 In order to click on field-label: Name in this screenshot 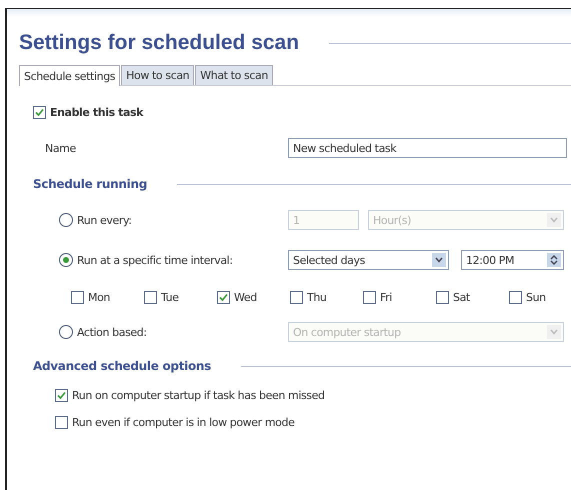, I will do `click(61, 148)`.